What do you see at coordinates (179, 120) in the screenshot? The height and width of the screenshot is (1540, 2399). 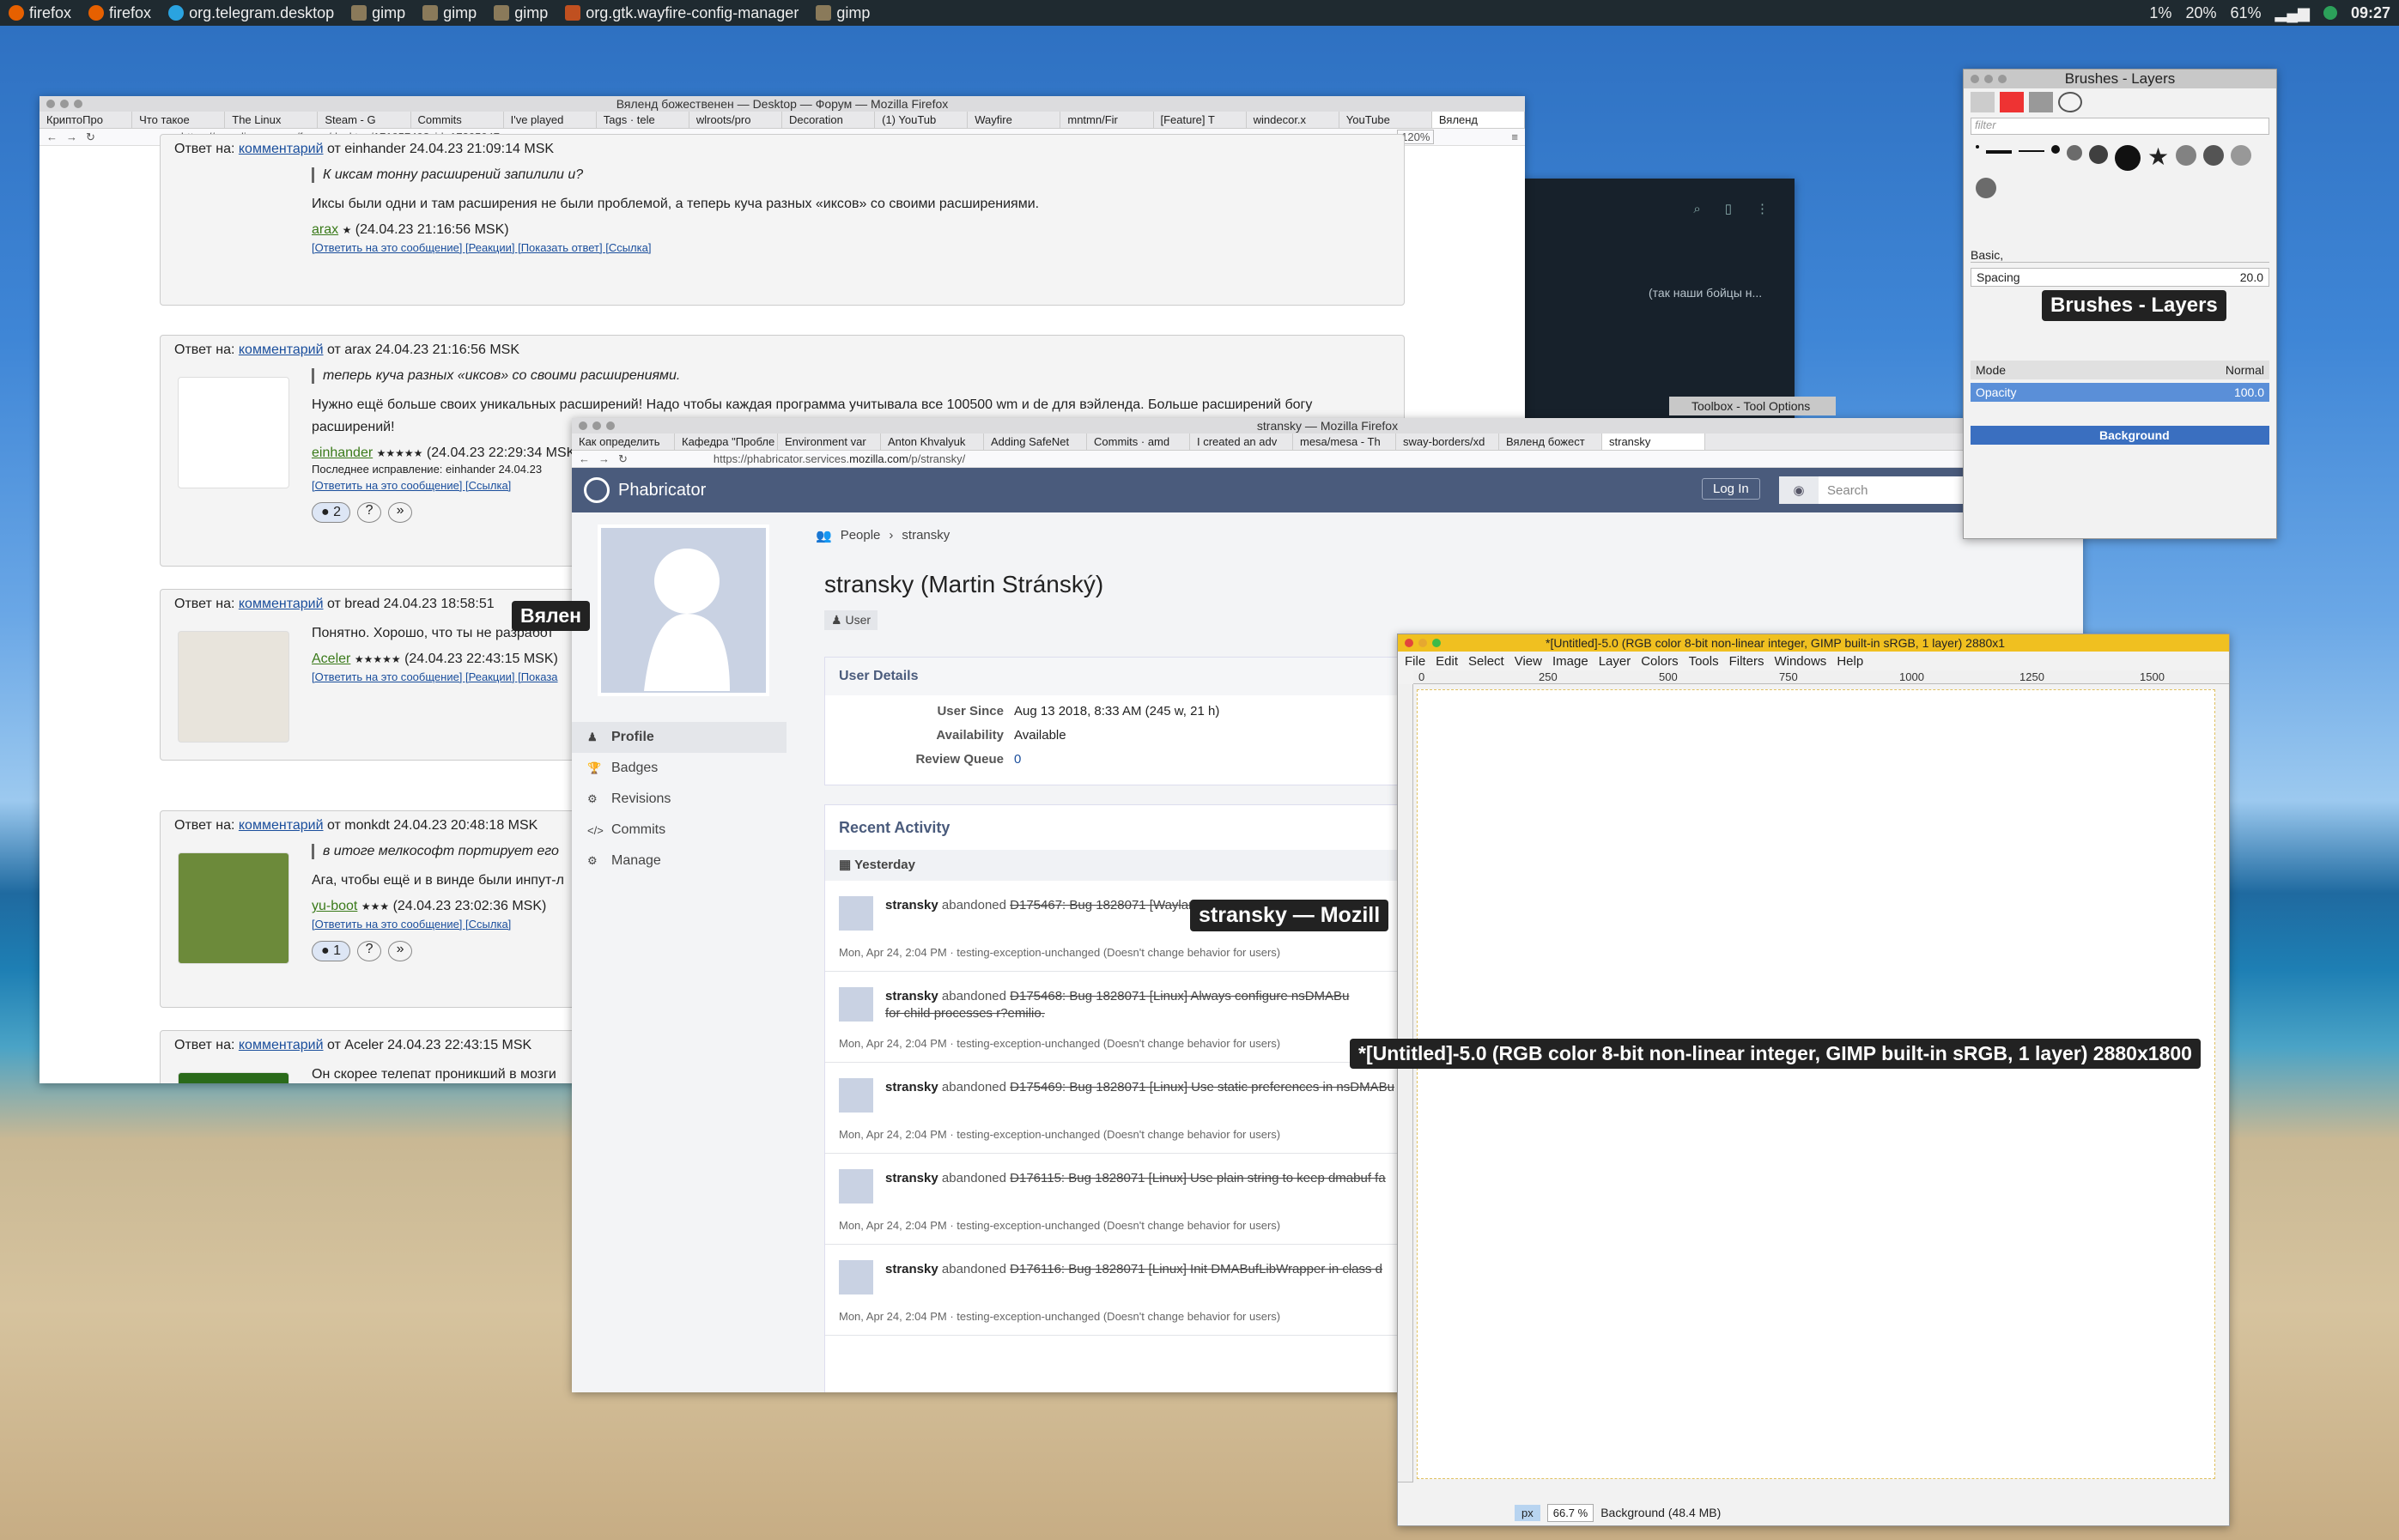 I see `browser-tab: Что такое` at bounding box center [179, 120].